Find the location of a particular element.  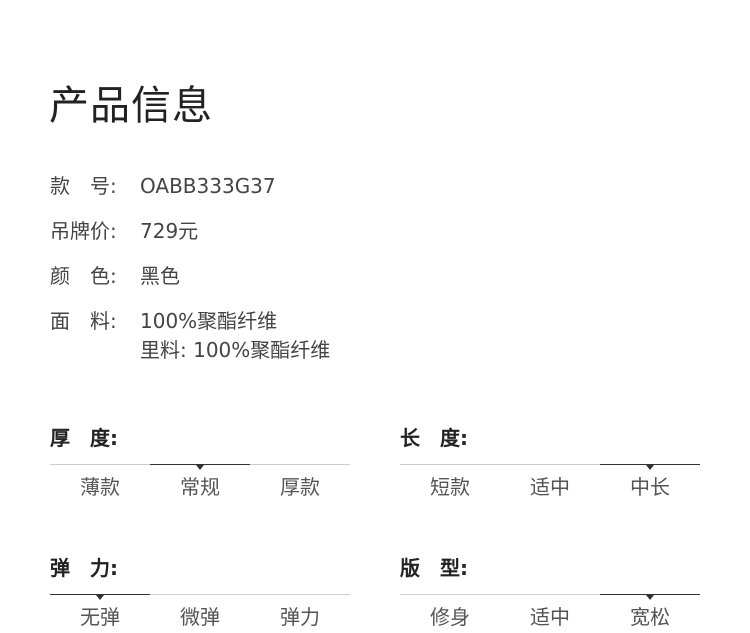

length-title: 长 度: is located at coordinates (434, 438).